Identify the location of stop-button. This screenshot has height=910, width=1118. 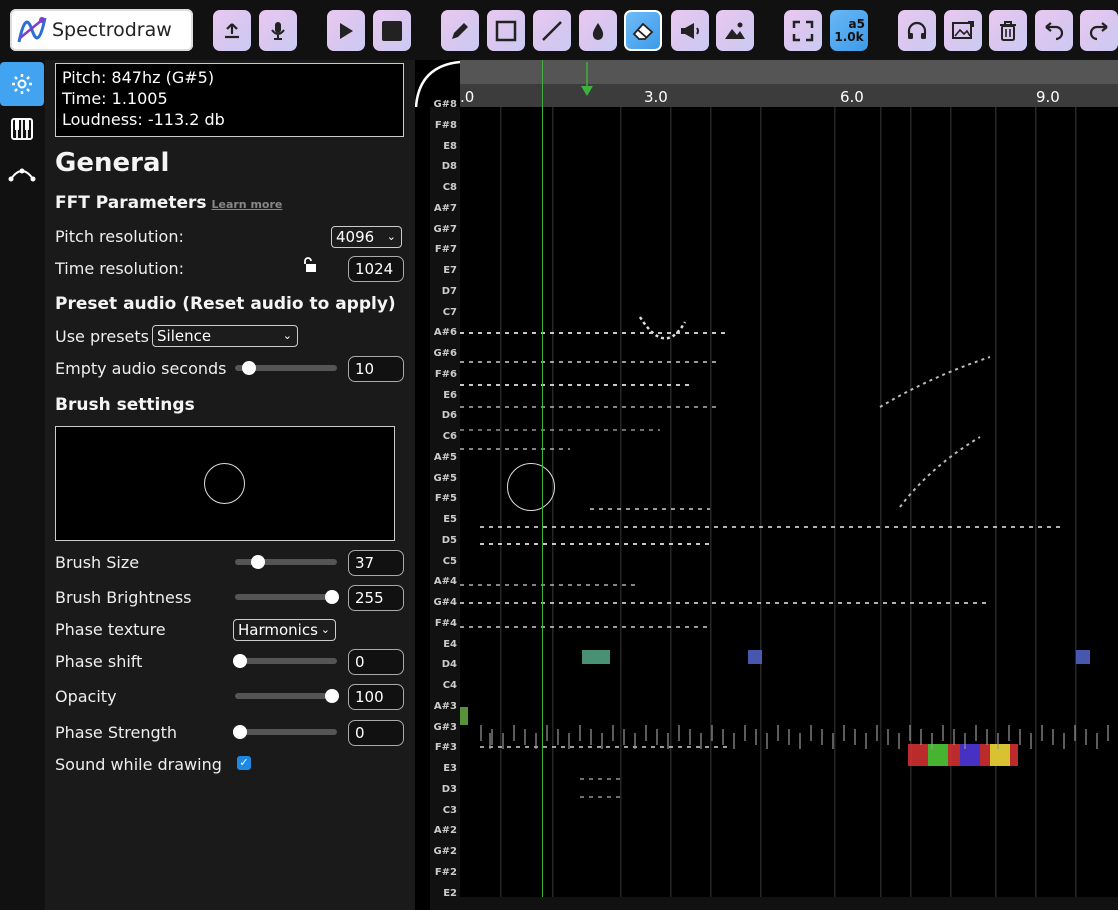
(392, 30).